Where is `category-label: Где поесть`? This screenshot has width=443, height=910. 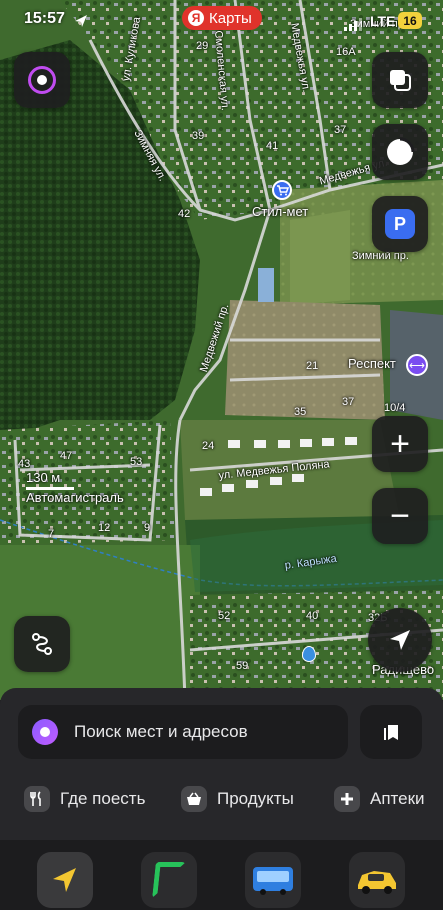 category-label: Где поесть is located at coordinates (103, 798).